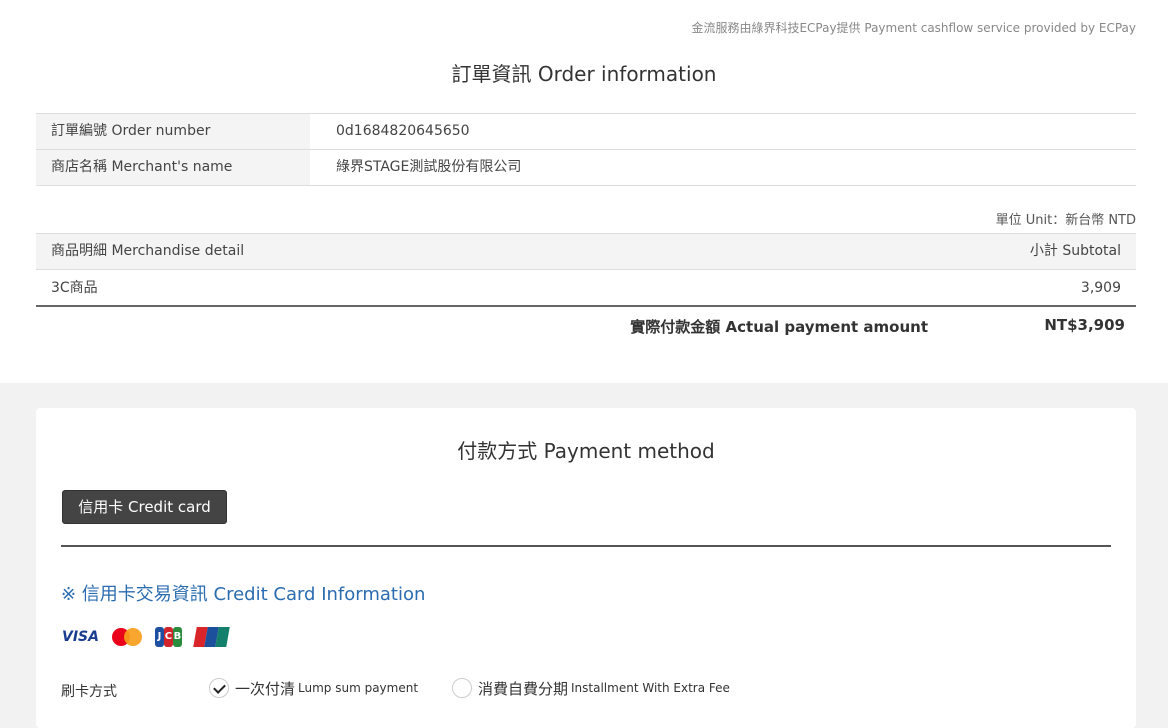 The width and height of the screenshot is (1168, 728). Describe the element at coordinates (403, 131) in the screenshot. I see `order-number-value: 0d1684820645650` at that location.